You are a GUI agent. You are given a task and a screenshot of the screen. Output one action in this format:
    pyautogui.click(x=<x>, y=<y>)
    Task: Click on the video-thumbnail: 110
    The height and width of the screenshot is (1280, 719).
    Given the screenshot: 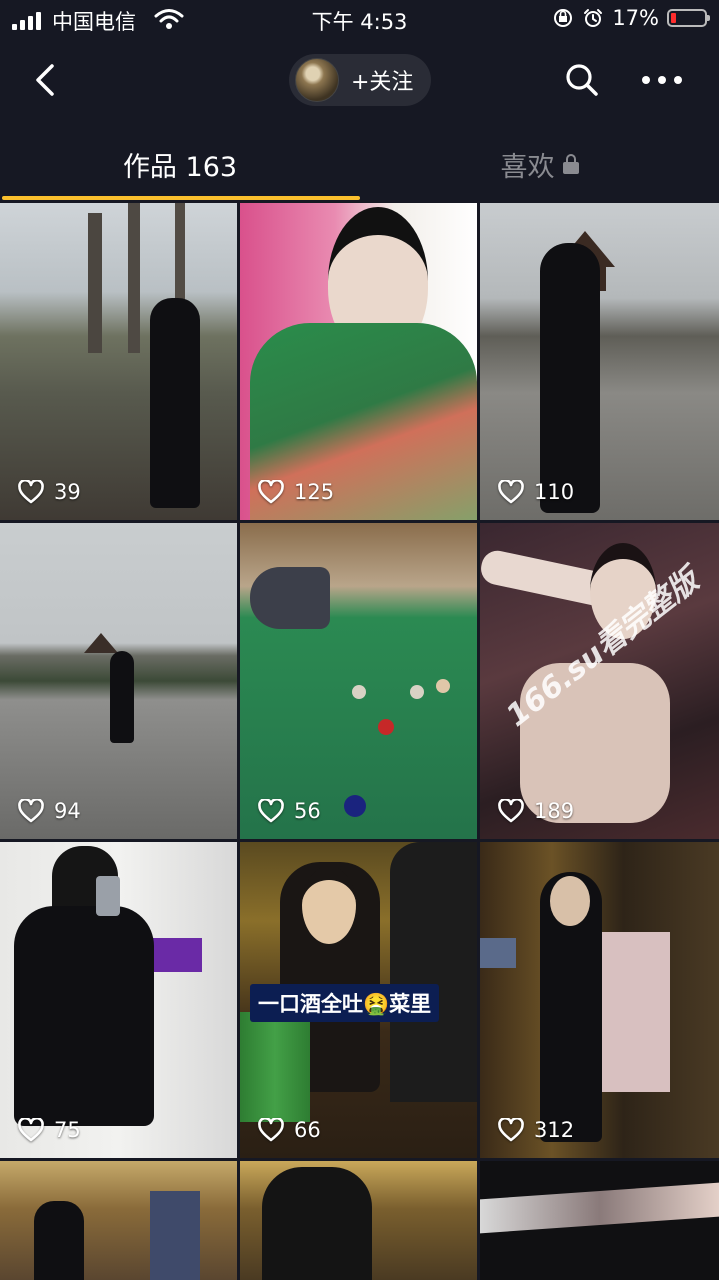 What is the action you would take?
    pyautogui.click(x=599, y=361)
    